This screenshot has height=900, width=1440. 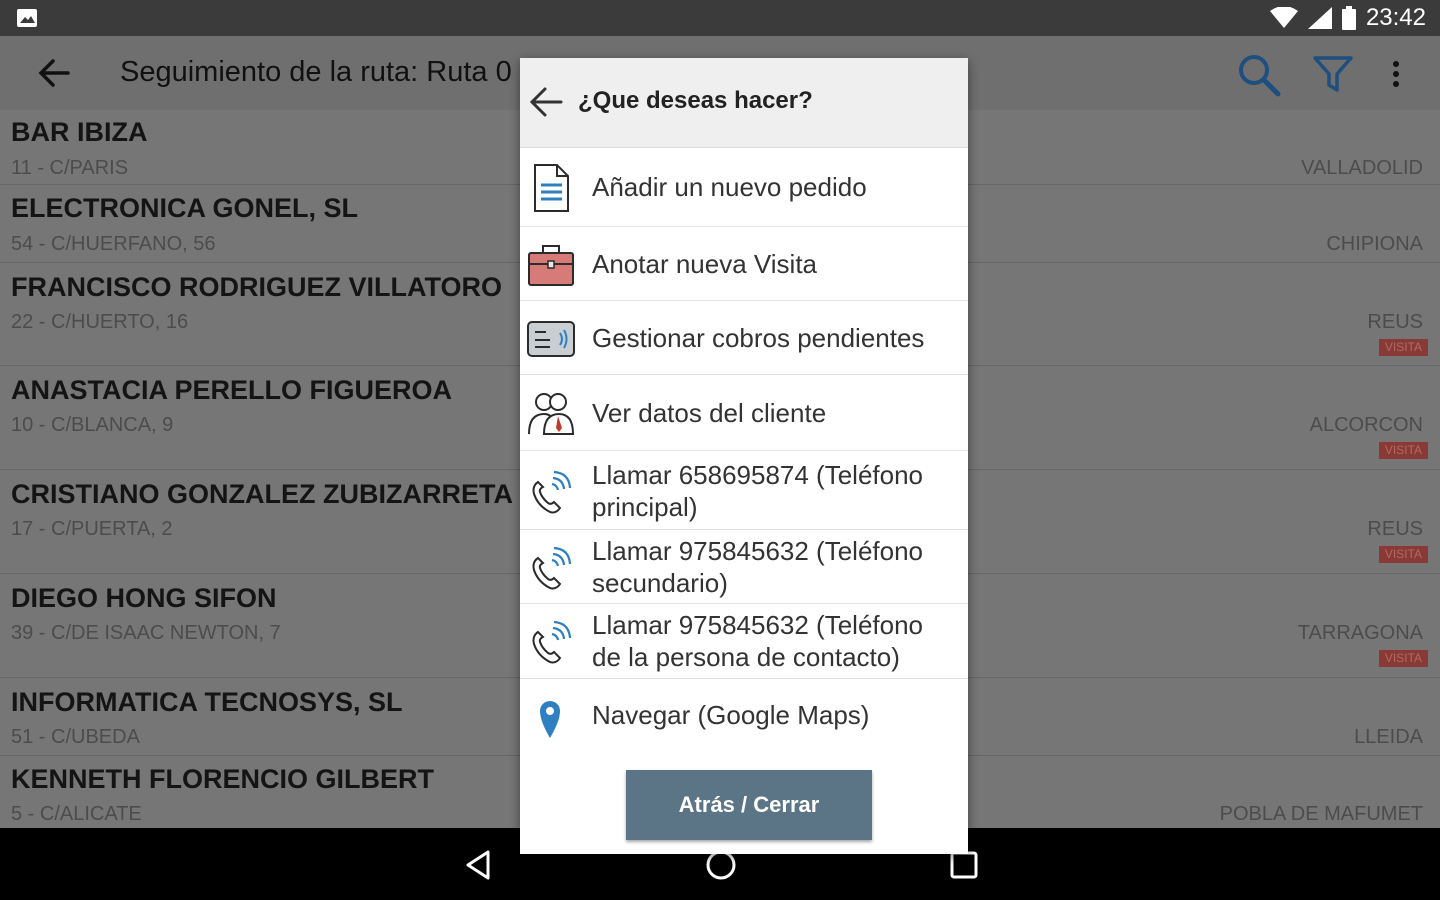 I want to click on customer-address: 17 - C/PUERTA, 2, so click(x=92, y=529).